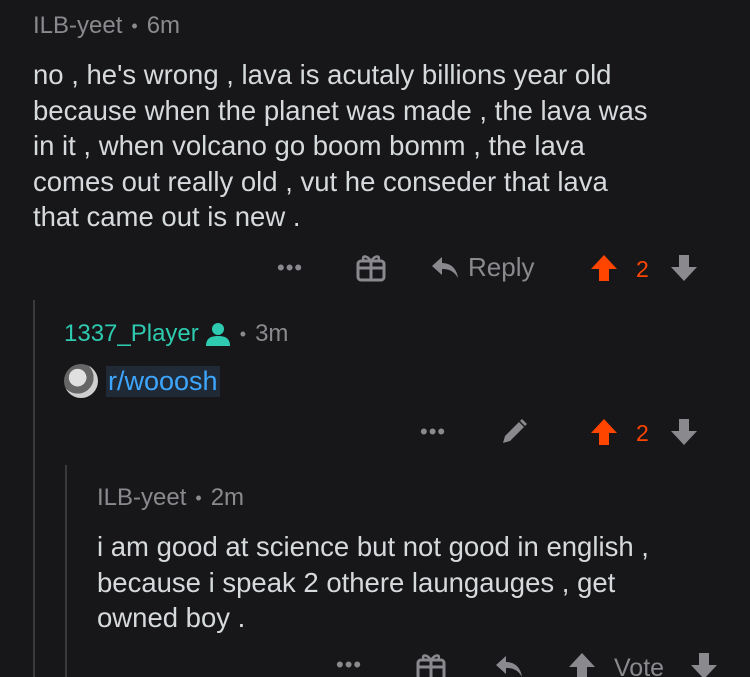  Describe the element at coordinates (163, 381) in the screenshot. I see `subreddit-link-text: r/wooosh` at that location.